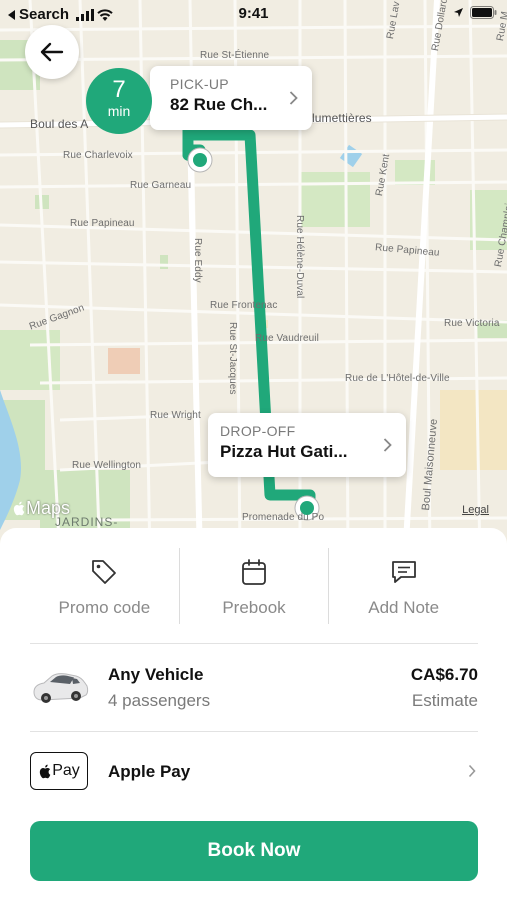 The width and height of the screenshot is (507, 900). I want to click on tag-icon, so click(104, 572).